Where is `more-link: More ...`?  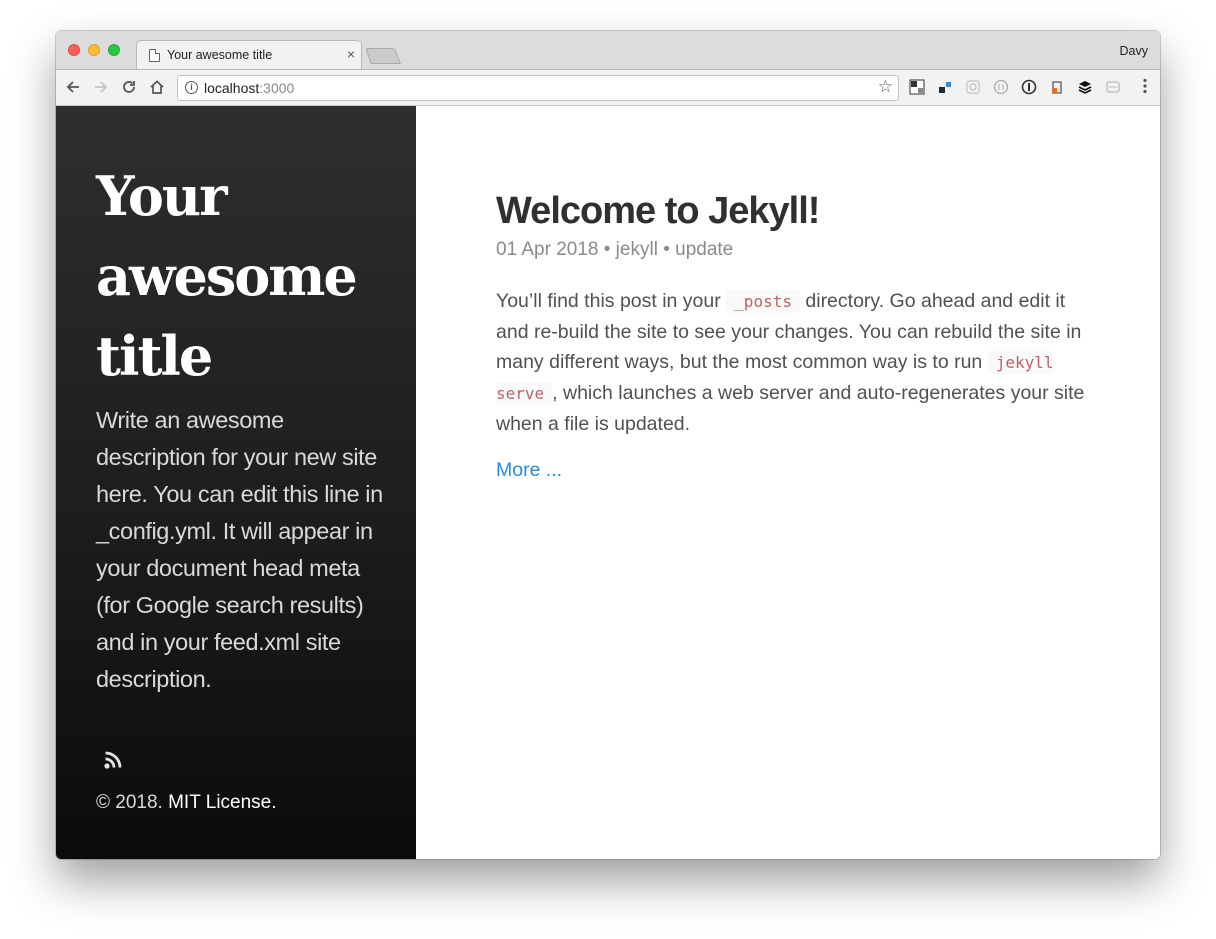
more-link: More ... is located at coordinates (529, 470).